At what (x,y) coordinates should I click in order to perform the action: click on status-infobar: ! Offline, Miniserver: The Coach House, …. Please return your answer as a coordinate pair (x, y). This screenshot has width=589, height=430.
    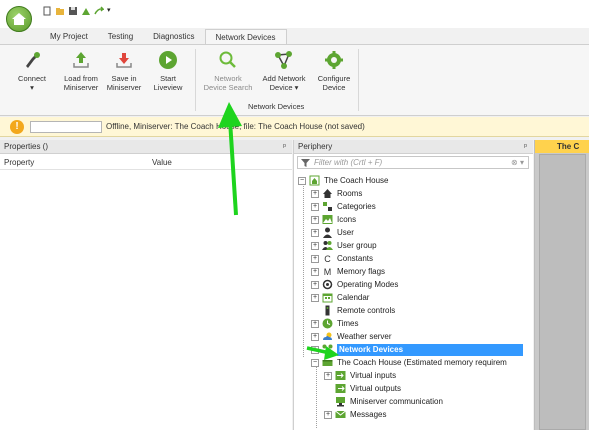
    Looking at the image, I should click on (294, 127).